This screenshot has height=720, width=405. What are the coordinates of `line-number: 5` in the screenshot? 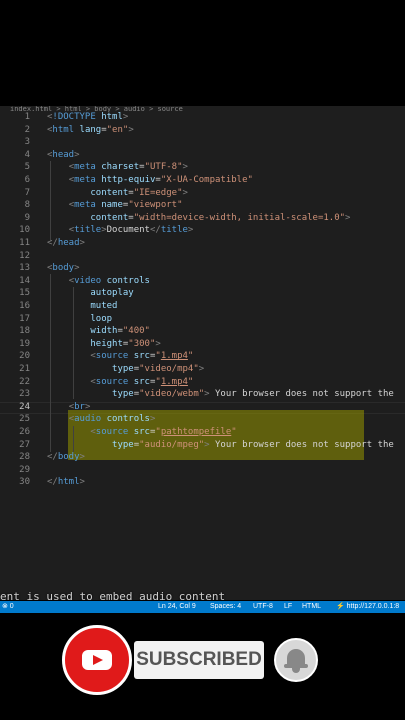 It's located at (27, 167).